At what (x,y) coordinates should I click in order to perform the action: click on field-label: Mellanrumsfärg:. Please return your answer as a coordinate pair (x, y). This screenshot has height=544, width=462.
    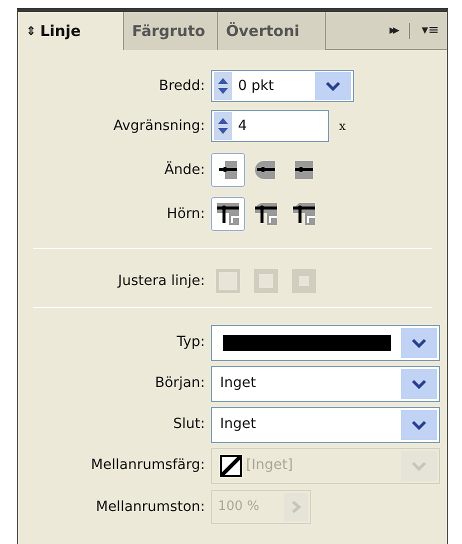
    Looking at the image, I should click on (148, 465).